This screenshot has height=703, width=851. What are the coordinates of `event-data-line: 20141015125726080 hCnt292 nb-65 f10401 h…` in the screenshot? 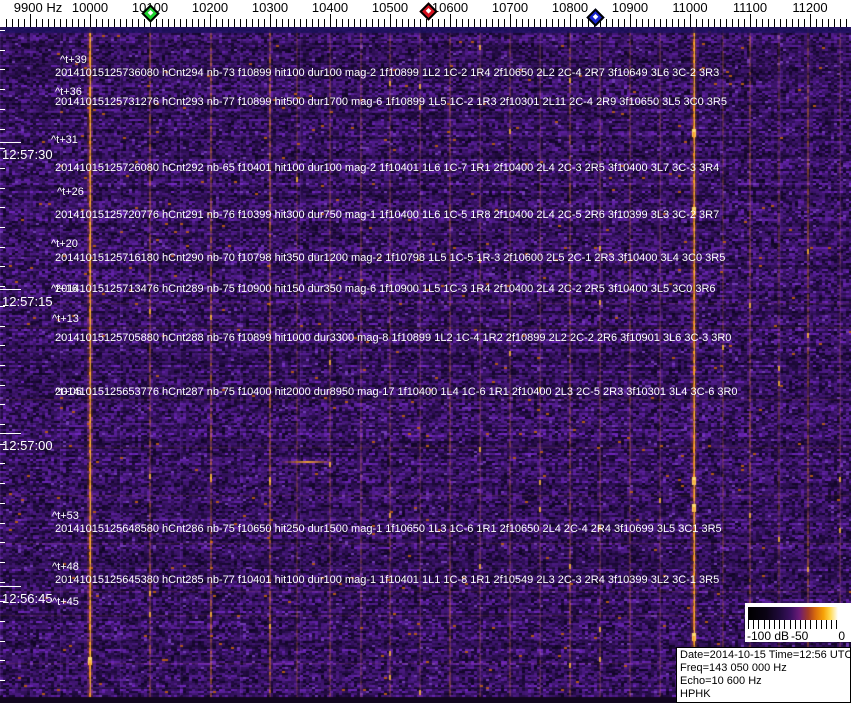 It's located at (387, 168).